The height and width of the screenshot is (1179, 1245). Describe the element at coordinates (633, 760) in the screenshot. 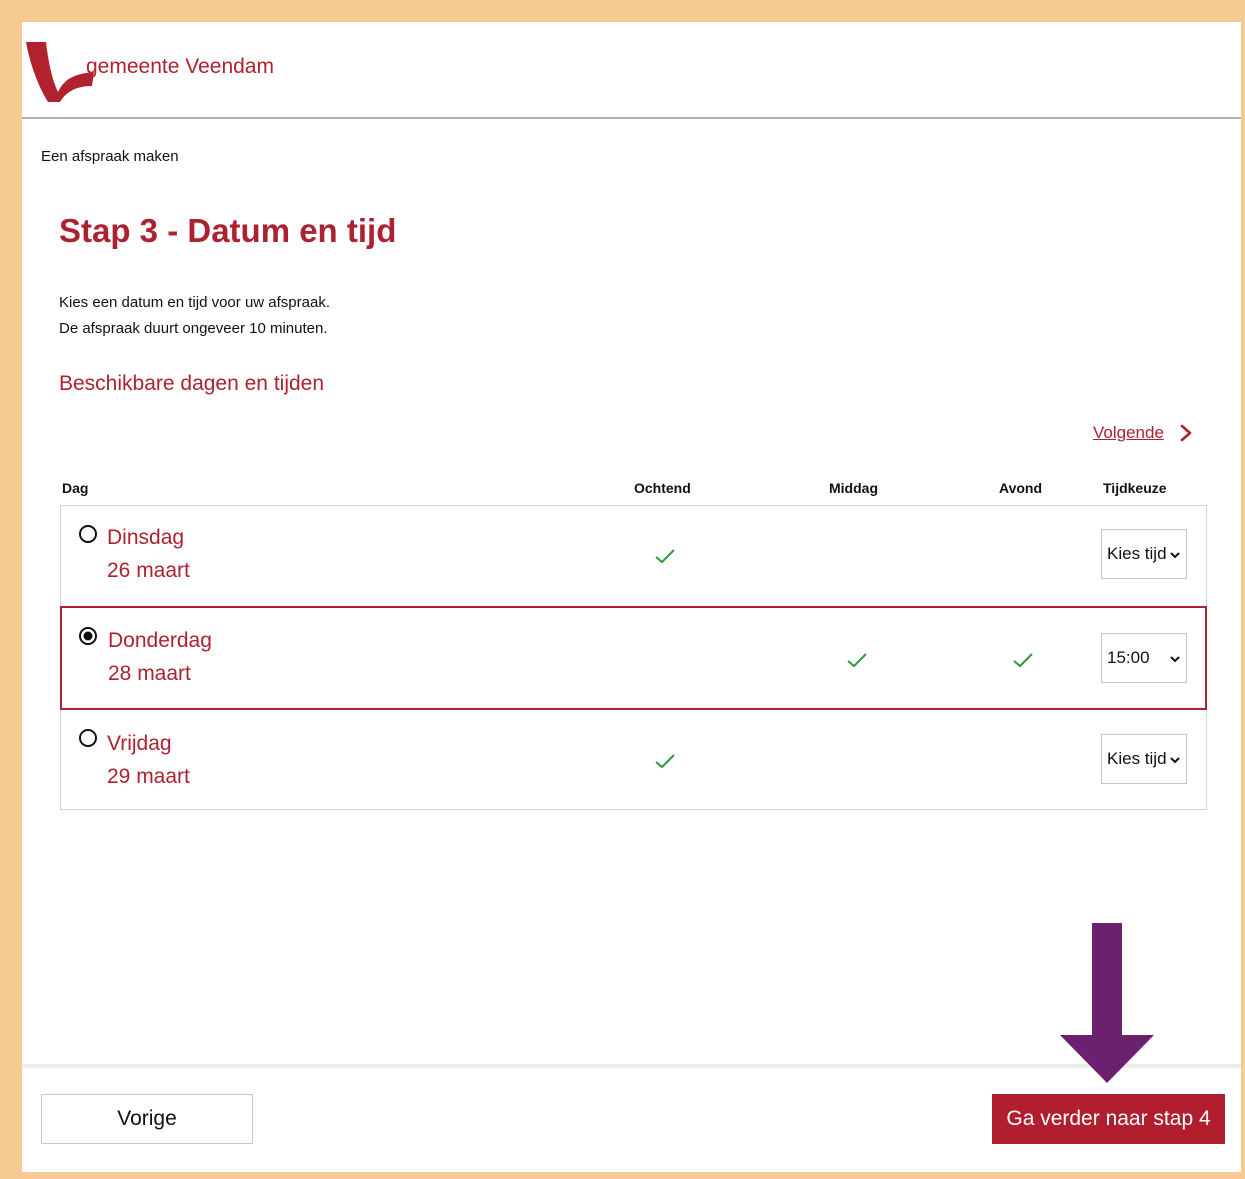

I see `table-row: Vrijdag 29 maart Kies tijd` at that location.